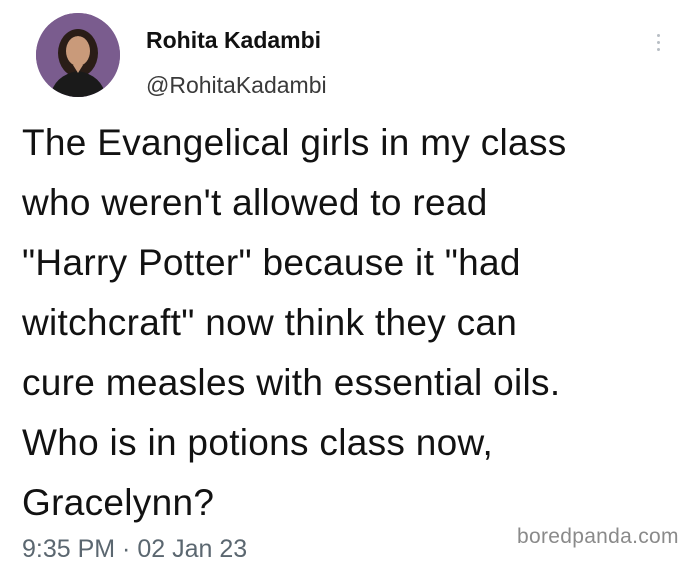 This screenshot has width=700, height=567. I want to click on tweet-timestamp: 9:35 PM · 02 Jan 23, so click(134, 549).